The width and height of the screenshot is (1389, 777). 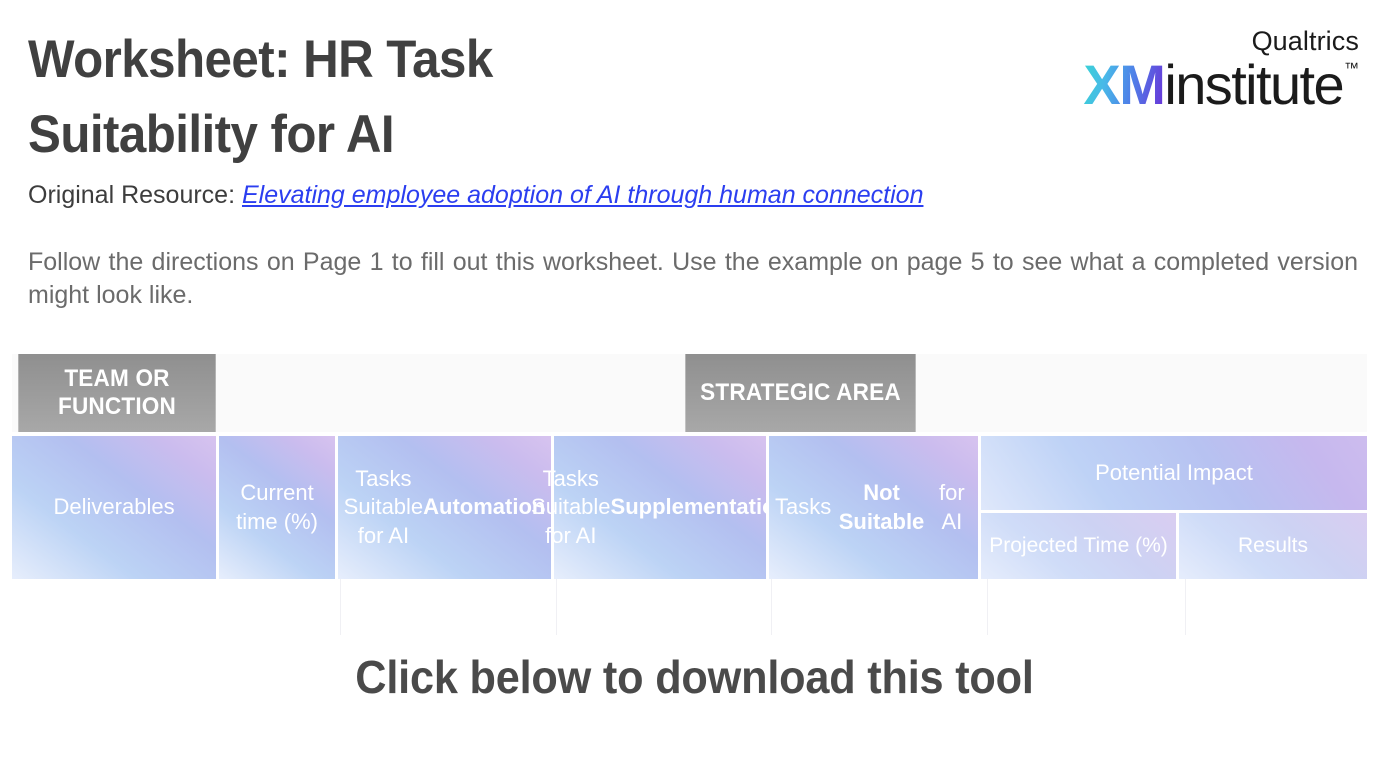 I want to click on label-emphasis: Not Suitable, so click(x=881, y=507).